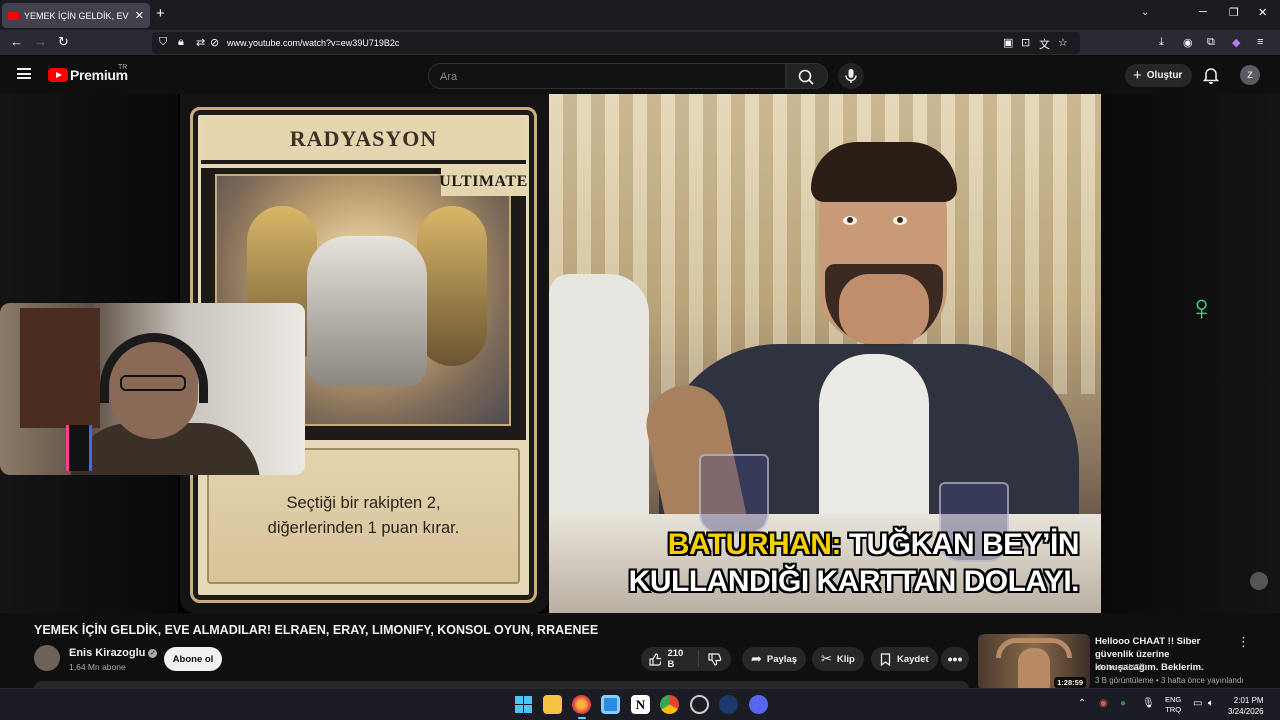 The height and width of the screenshot is (720, 1280). I want to click on verified-badge-icon: ✓, so click(153, 653).